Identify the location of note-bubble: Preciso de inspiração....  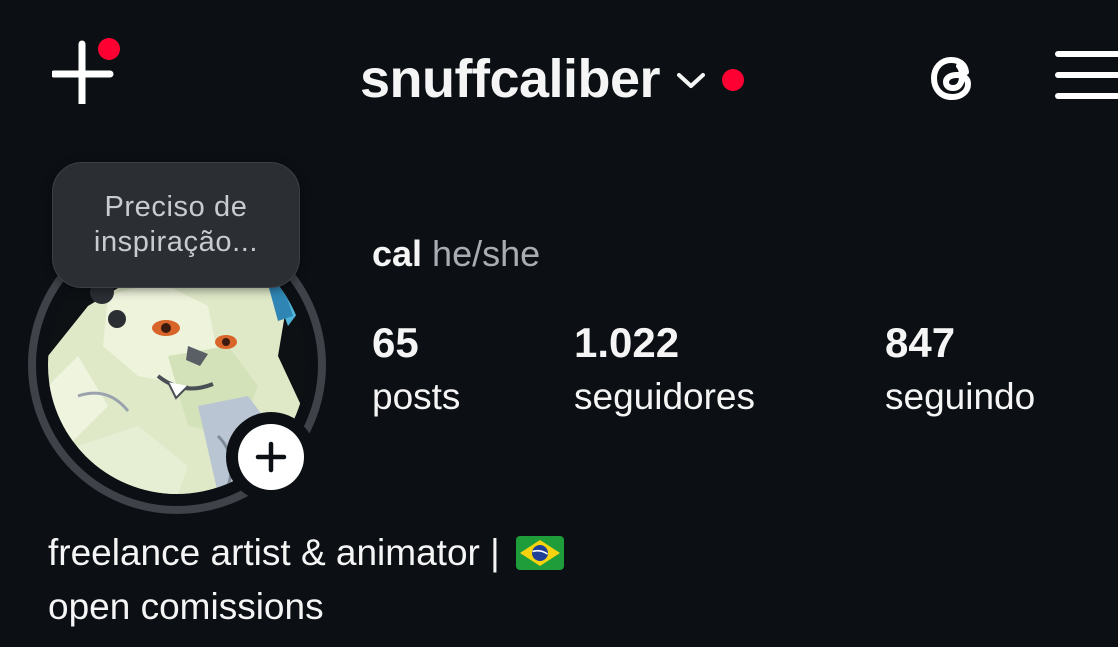
(176, 225).